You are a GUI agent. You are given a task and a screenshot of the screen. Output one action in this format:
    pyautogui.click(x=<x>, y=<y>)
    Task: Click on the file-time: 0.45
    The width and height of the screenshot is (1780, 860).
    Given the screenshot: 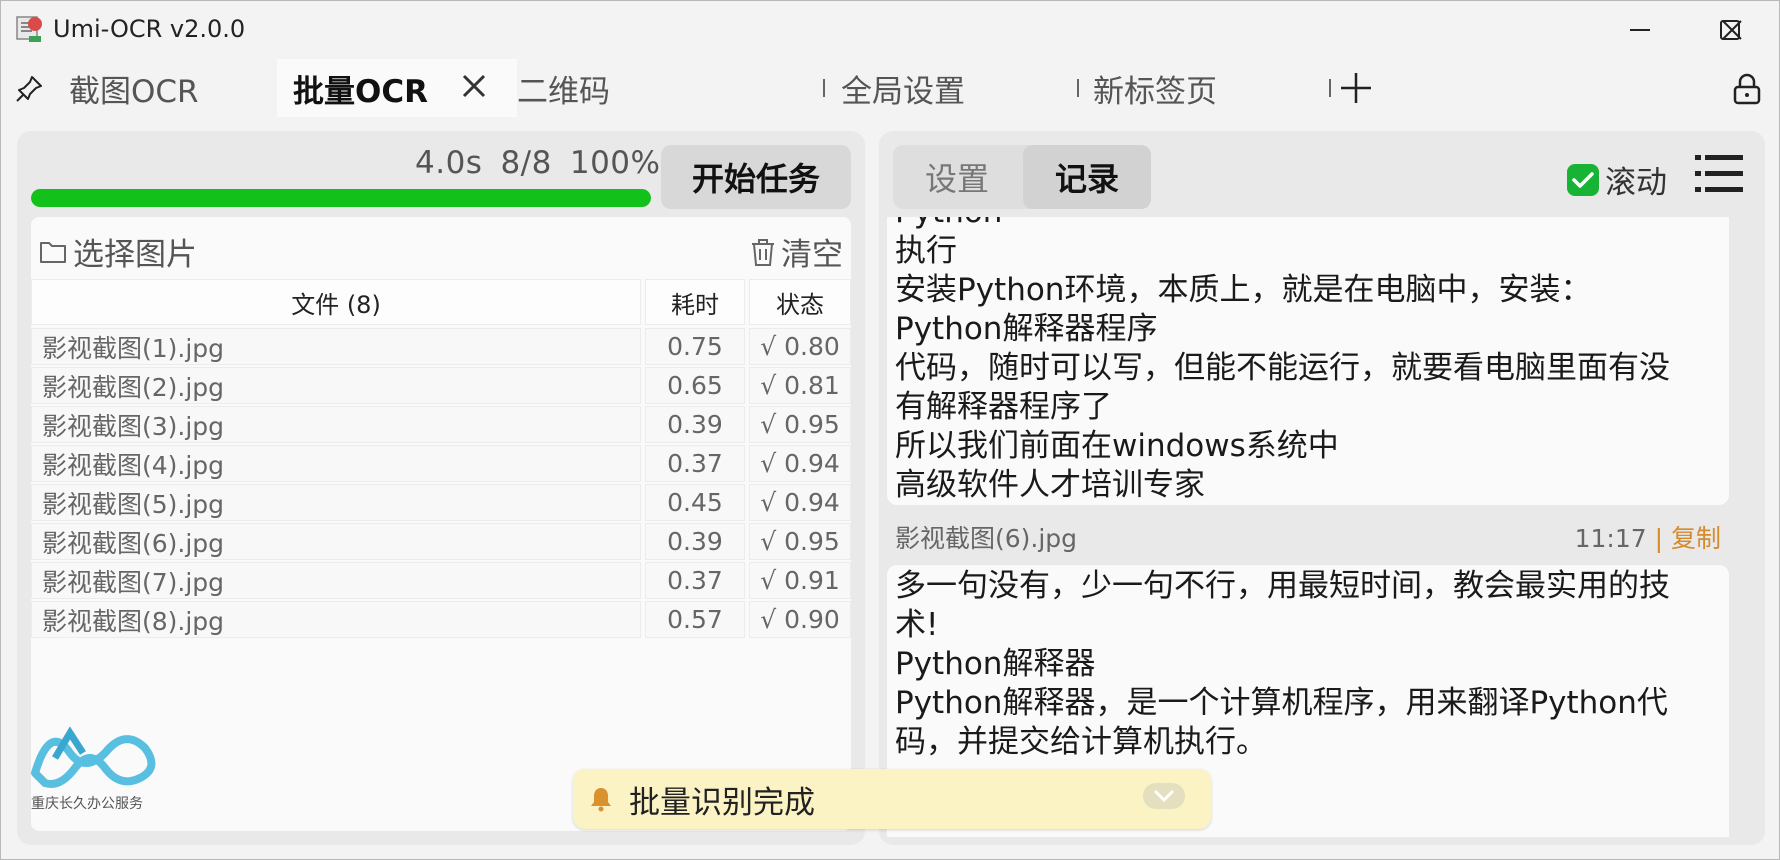 What is the action you would take?
    pyautogui.click(x=695, y=502)
    